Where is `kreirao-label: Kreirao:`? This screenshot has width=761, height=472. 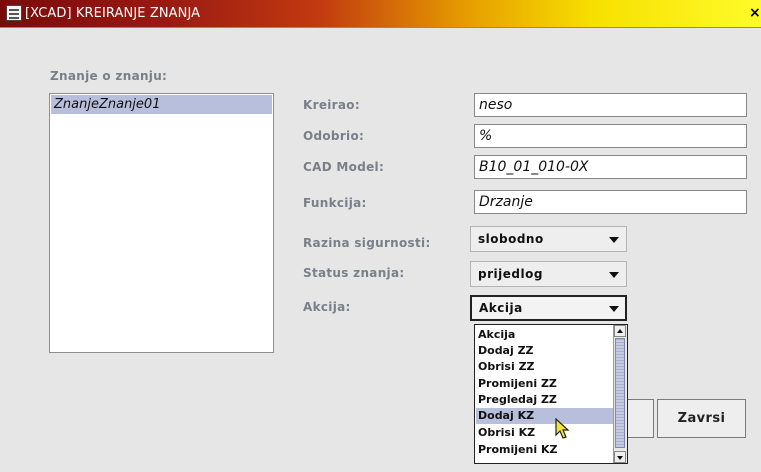 kreirao-label: Kreirao: is located at coordinates (331, 105).